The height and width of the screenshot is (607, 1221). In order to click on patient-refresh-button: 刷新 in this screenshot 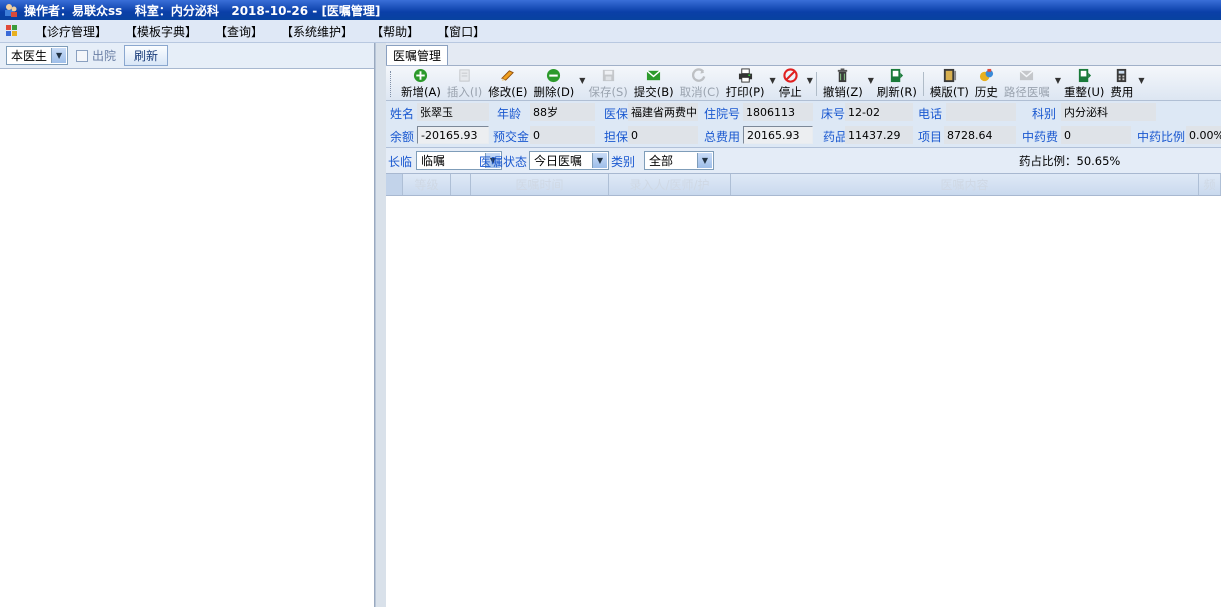, I will do `click(146, 55)`.